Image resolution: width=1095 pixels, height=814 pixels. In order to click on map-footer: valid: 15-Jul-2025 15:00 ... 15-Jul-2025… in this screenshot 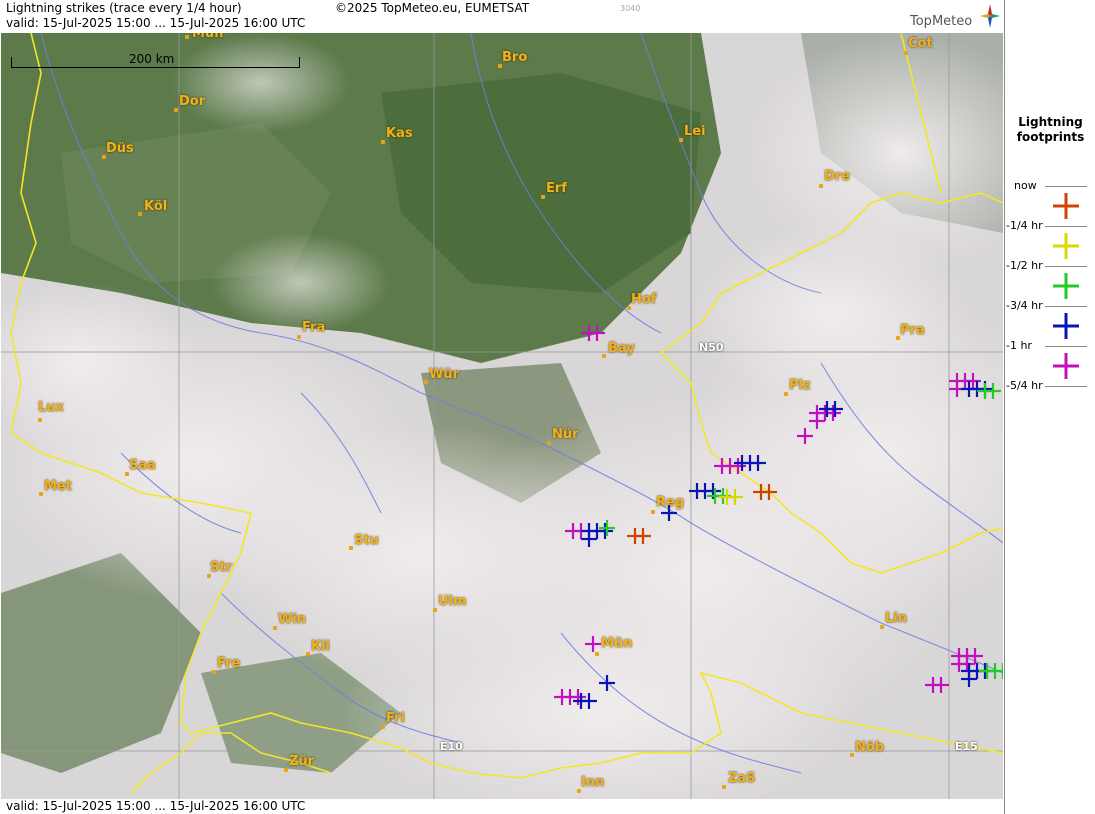, I will do `click(502, 806)`.